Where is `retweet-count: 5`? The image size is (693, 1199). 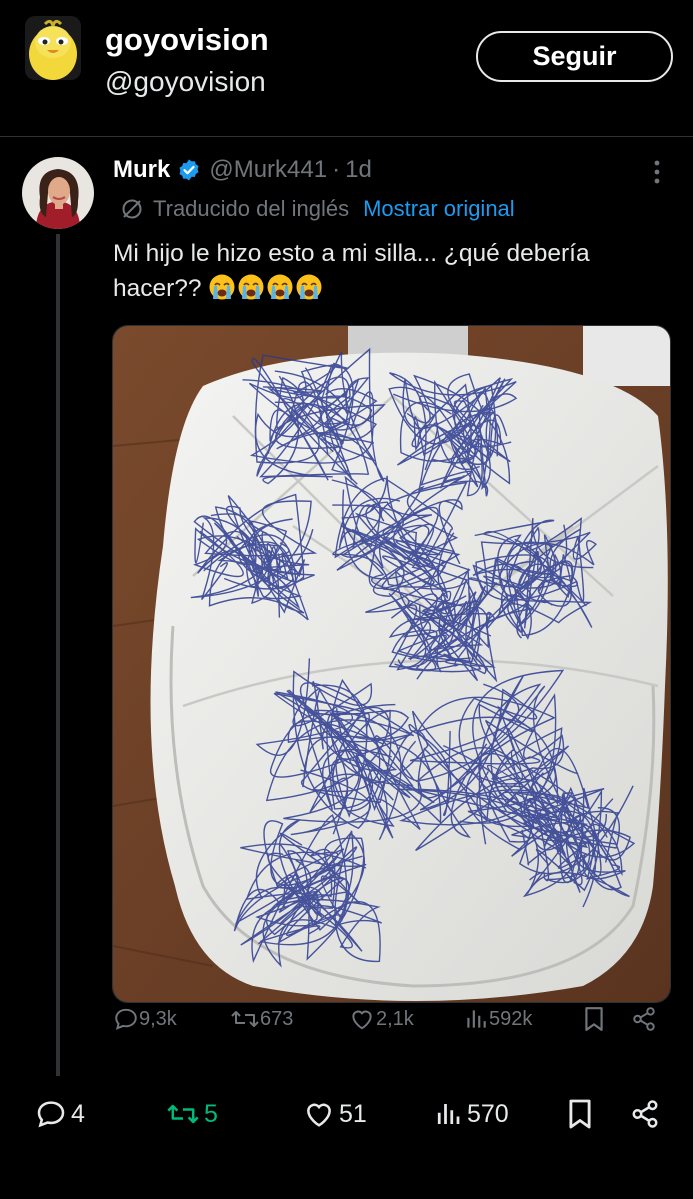
retweet-count: 5 is located at coordinates (211, 1113).